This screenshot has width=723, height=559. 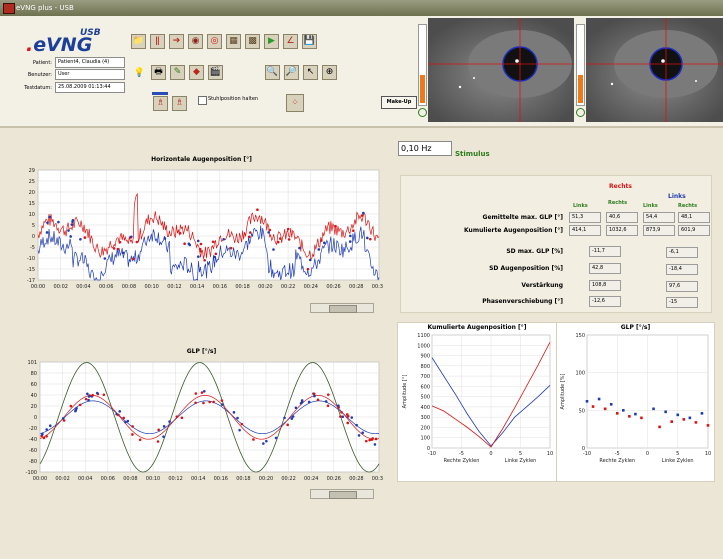 What do you see at coordinates (587, 454) in the screenshot?
I see `tick-label: -10` at bounding box center [587, 454].